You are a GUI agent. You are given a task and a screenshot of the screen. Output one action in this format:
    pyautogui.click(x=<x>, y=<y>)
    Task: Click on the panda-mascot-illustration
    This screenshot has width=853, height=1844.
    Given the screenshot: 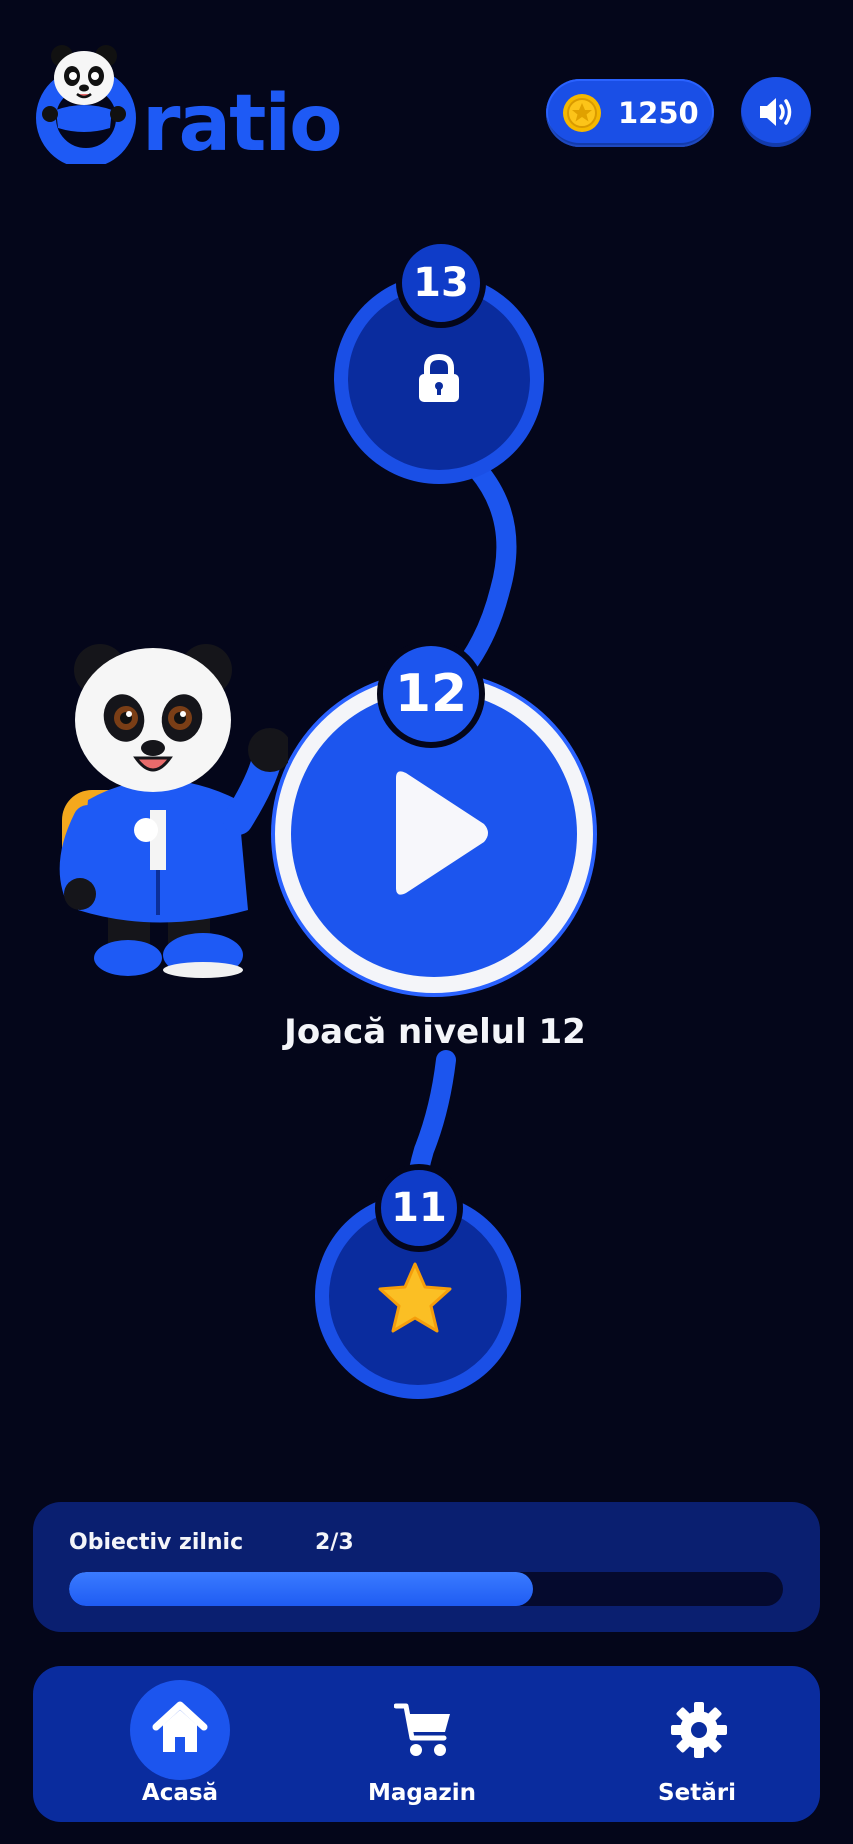 What is the action you would take?
    pyautogui.click(x=173, y=811)
    